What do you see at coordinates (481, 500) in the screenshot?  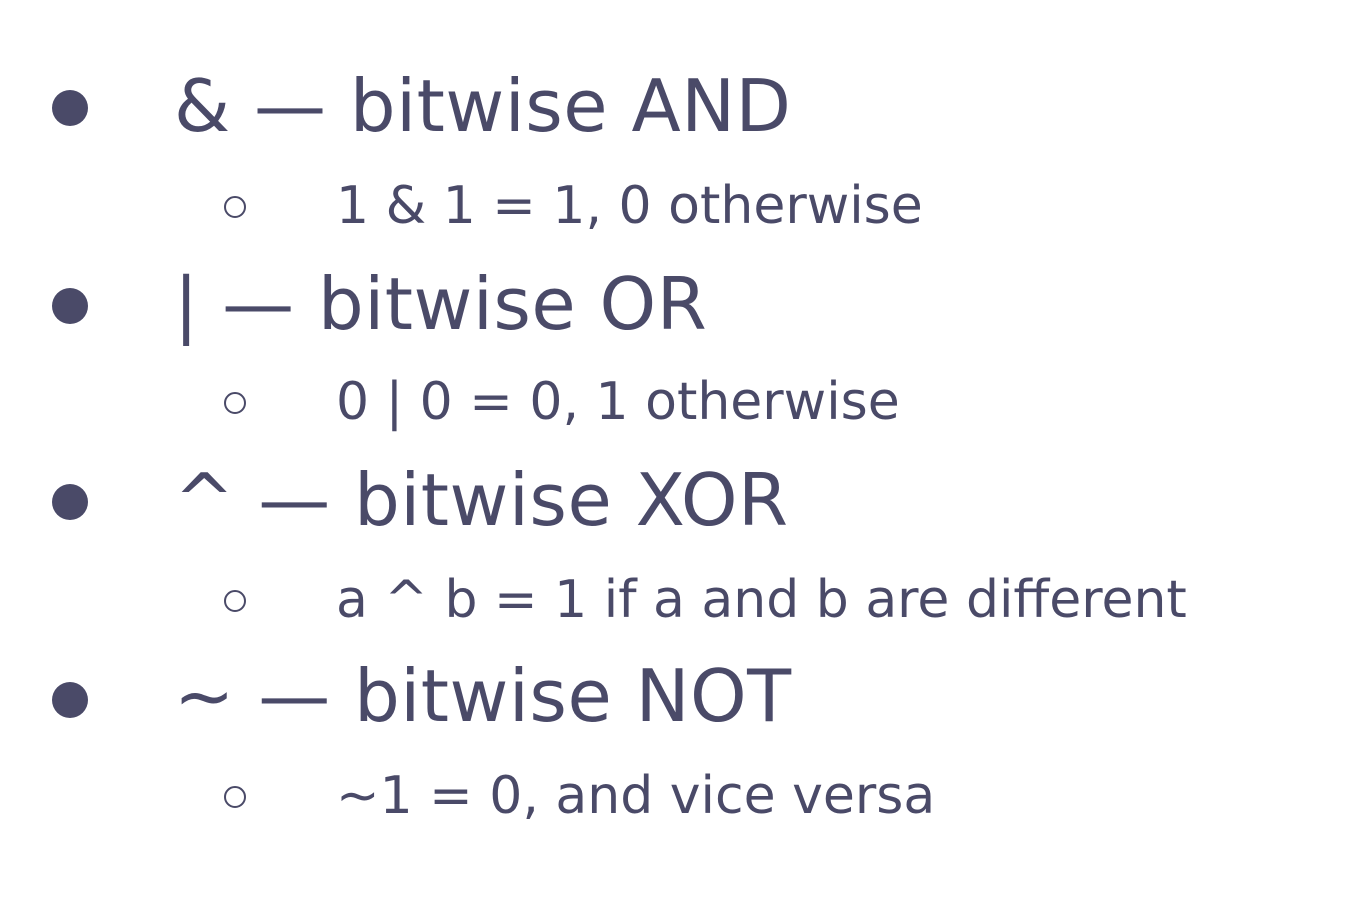 I see `list-item-xor: ^ — bitwise XOR` at bounding box center [481, 500].